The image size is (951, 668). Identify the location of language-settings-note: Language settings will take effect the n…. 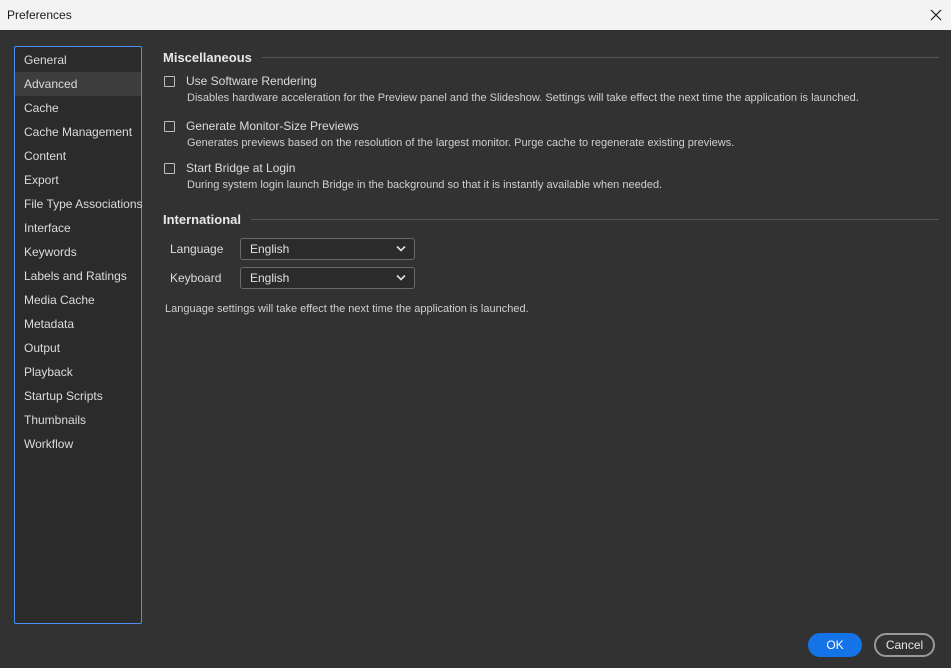
(347, 309).